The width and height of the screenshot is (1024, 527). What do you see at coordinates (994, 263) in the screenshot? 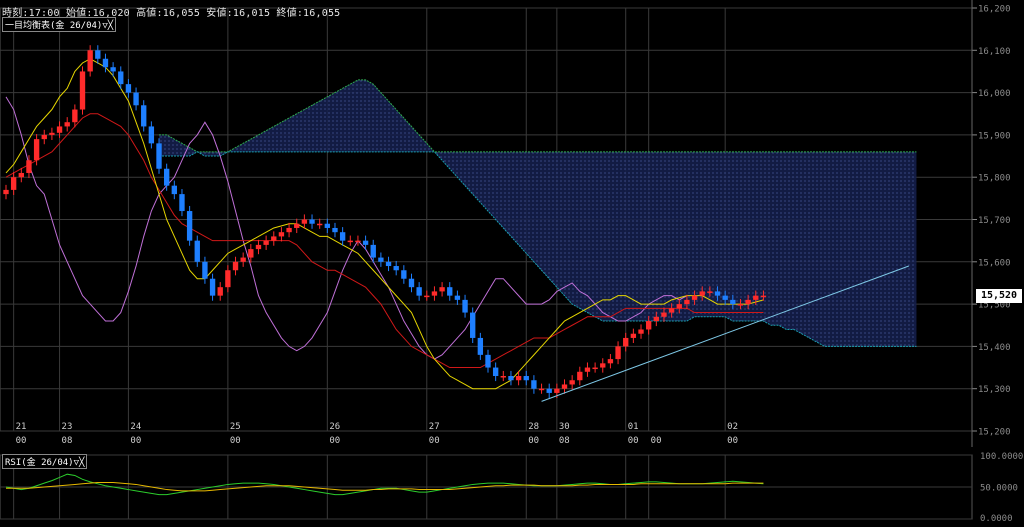
I see `y-tick-label: 15,600` at bounding box center [994, 263].